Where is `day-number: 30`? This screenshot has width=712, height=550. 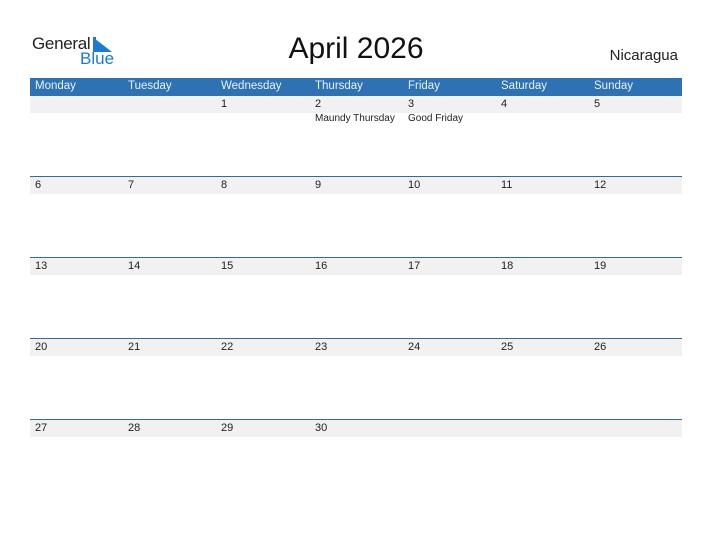 day-number: 30 is located at coordinates (321, 428).